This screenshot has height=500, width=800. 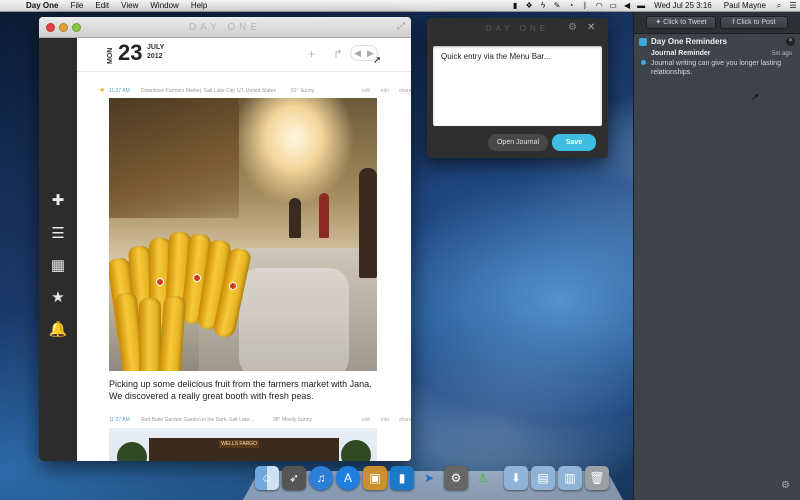 What do you see at coordinates (292, 420) in the screenshot?
I see `entry-weather-2: 95° Mostly Sunny` at bounding box center [292, 420].